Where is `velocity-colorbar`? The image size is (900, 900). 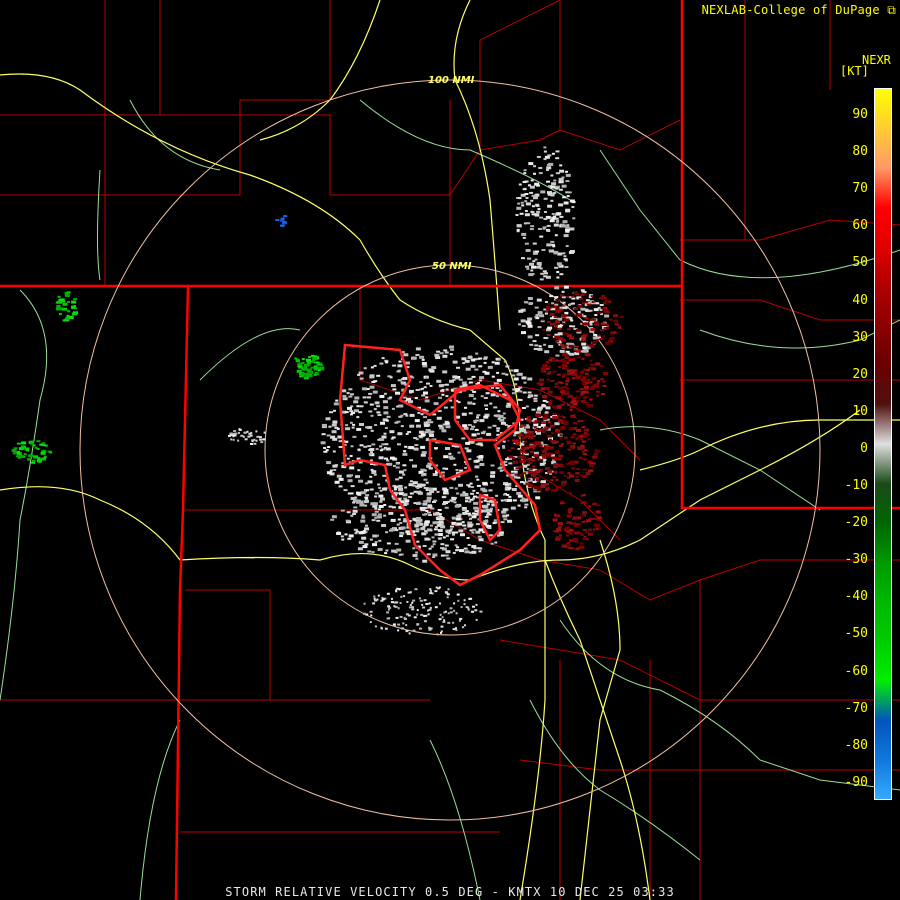
velocity-colorbar is located at coordinates (883, 444).